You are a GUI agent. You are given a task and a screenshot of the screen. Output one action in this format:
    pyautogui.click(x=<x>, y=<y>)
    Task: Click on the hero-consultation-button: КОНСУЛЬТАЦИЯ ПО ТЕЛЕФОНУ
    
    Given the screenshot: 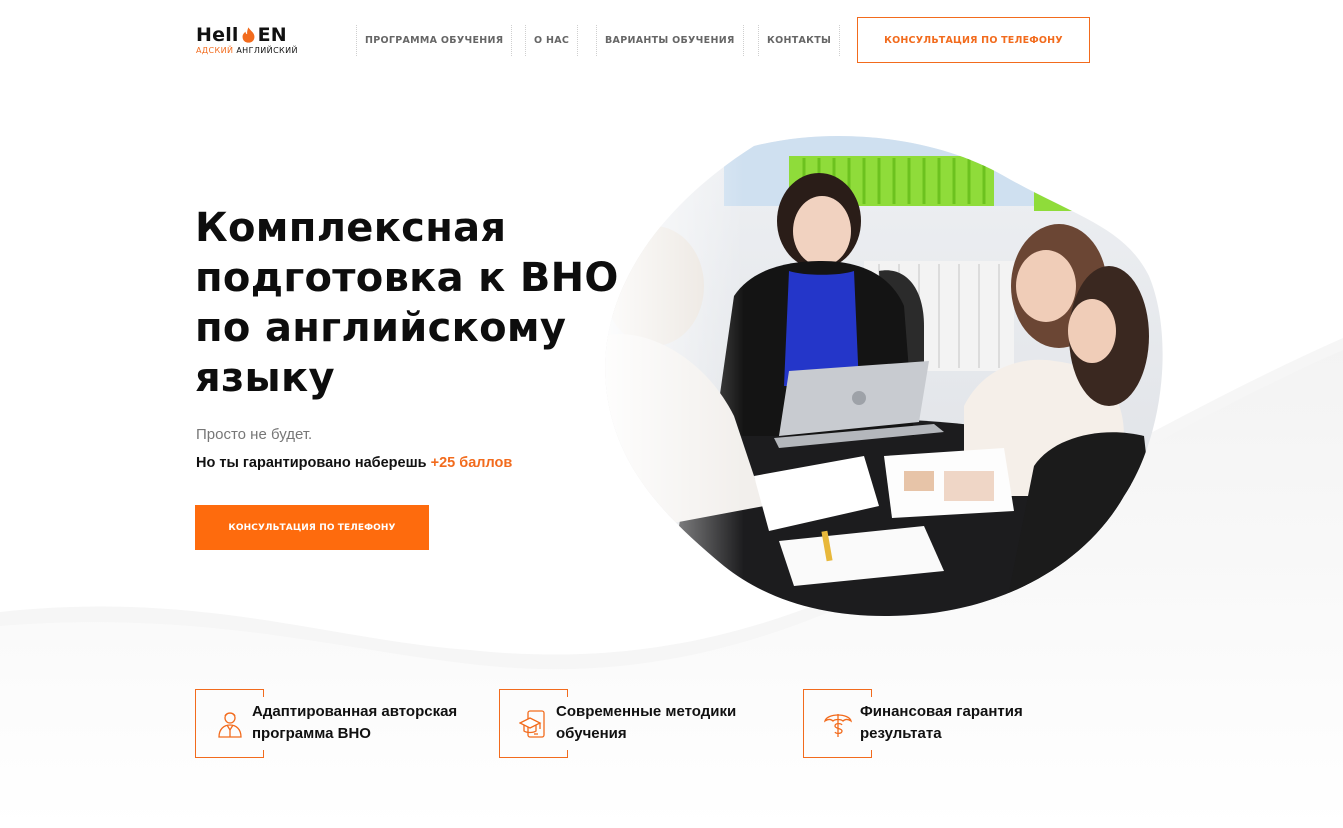 What is the action you would take?
    pyautogui.click(x=312, y=527)
    